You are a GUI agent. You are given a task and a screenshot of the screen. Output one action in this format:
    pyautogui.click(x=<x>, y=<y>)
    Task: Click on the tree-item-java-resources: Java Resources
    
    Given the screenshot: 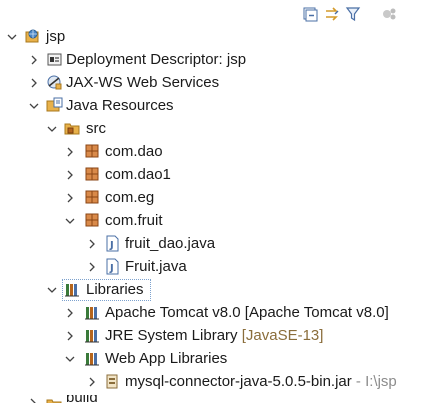 What is the action you would take?
    pyautogui.click(x=214, y=105)
    